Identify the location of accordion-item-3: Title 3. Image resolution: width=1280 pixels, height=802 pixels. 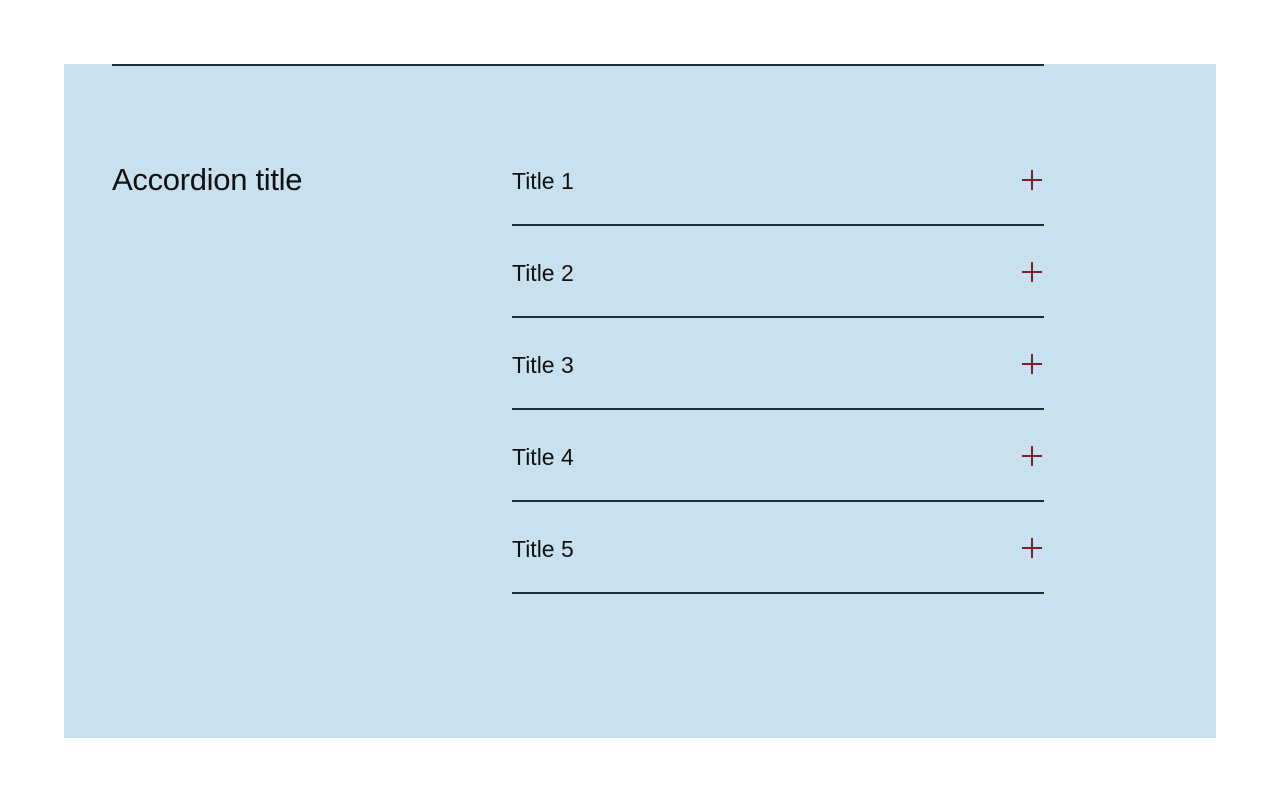
(778, 364).